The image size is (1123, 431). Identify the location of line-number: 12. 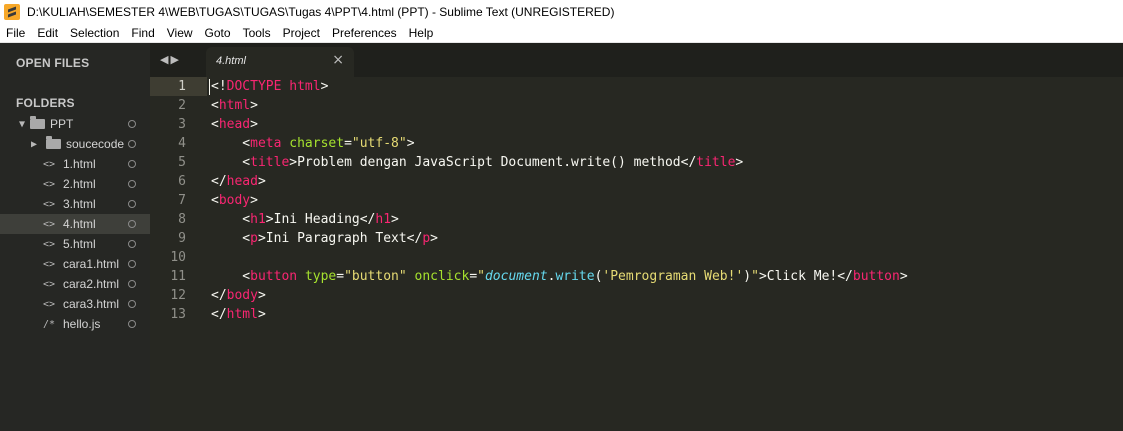
(178, 295).